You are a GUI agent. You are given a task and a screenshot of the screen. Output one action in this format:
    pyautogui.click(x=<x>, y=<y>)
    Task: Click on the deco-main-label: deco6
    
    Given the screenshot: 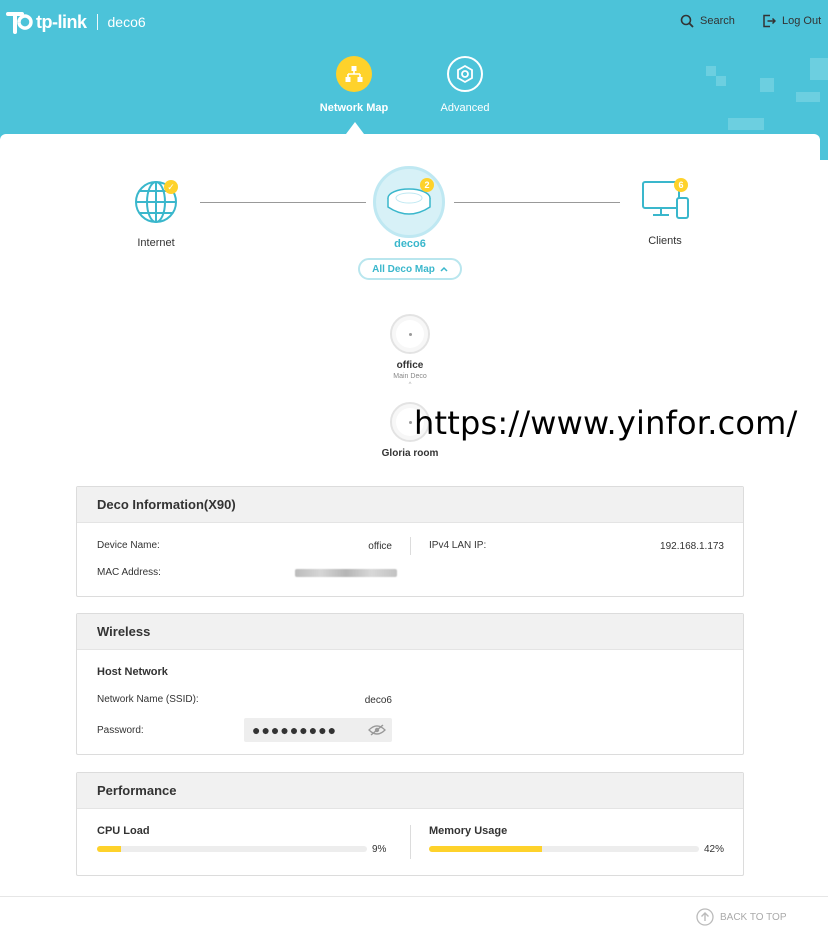 What is the action you would take?
    pyautogui.click(x=410, y=244)
    